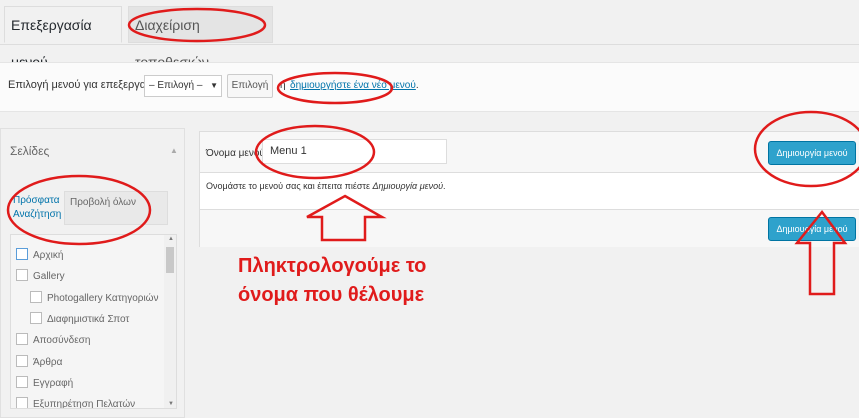 This screenshot has width=859, height=418. What do you see at coordinates (197, 25) in the screenshot?
I see `highlight-ellipse-tab` at bounding box center [197, 25].